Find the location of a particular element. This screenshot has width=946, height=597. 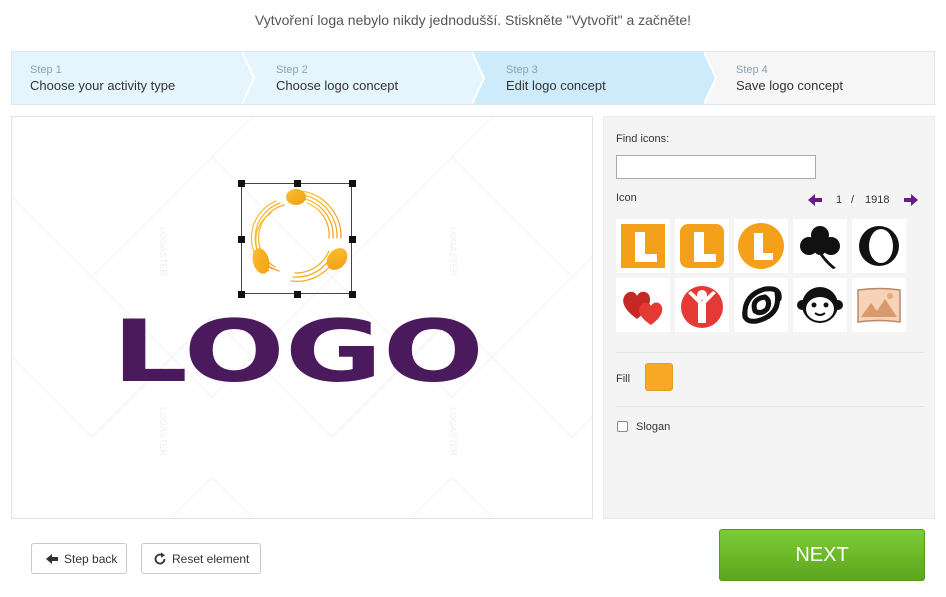

next-label: NEXT is located at coordinates (822, 554).